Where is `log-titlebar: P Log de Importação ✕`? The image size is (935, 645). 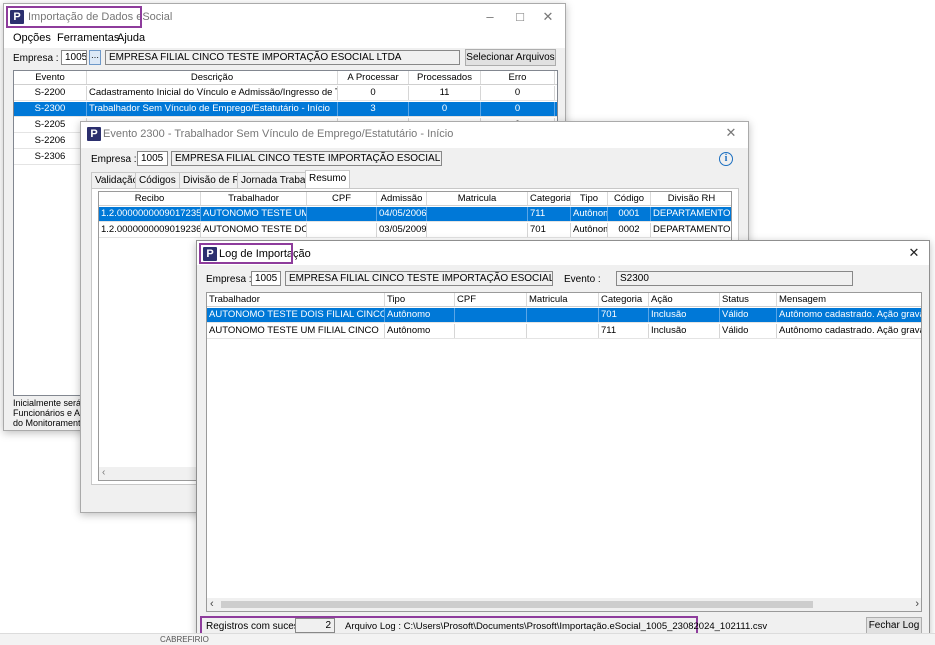
log-titlebar: P Log de Importação ✕ is located at coordinates (563, 253).